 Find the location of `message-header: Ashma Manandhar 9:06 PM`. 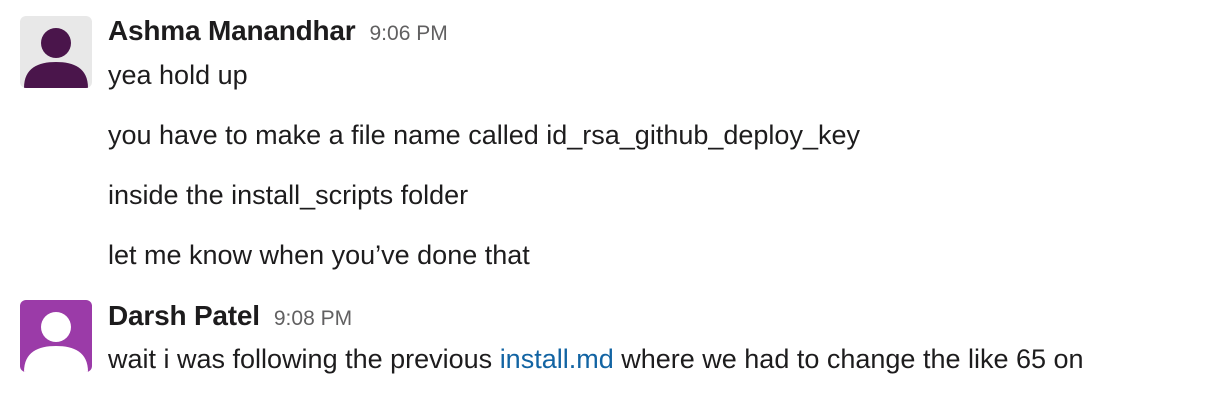

message-header: Ashma Manandhar 9:06 PM is located at coordinates (278, 31).